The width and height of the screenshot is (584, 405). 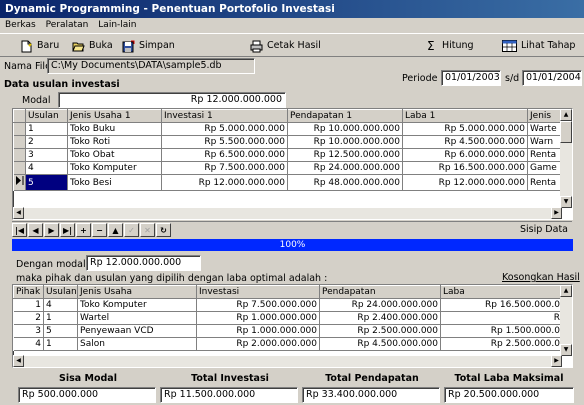 I want to click on nav-cancel-icon: ✕, so click(x=147, y=230).